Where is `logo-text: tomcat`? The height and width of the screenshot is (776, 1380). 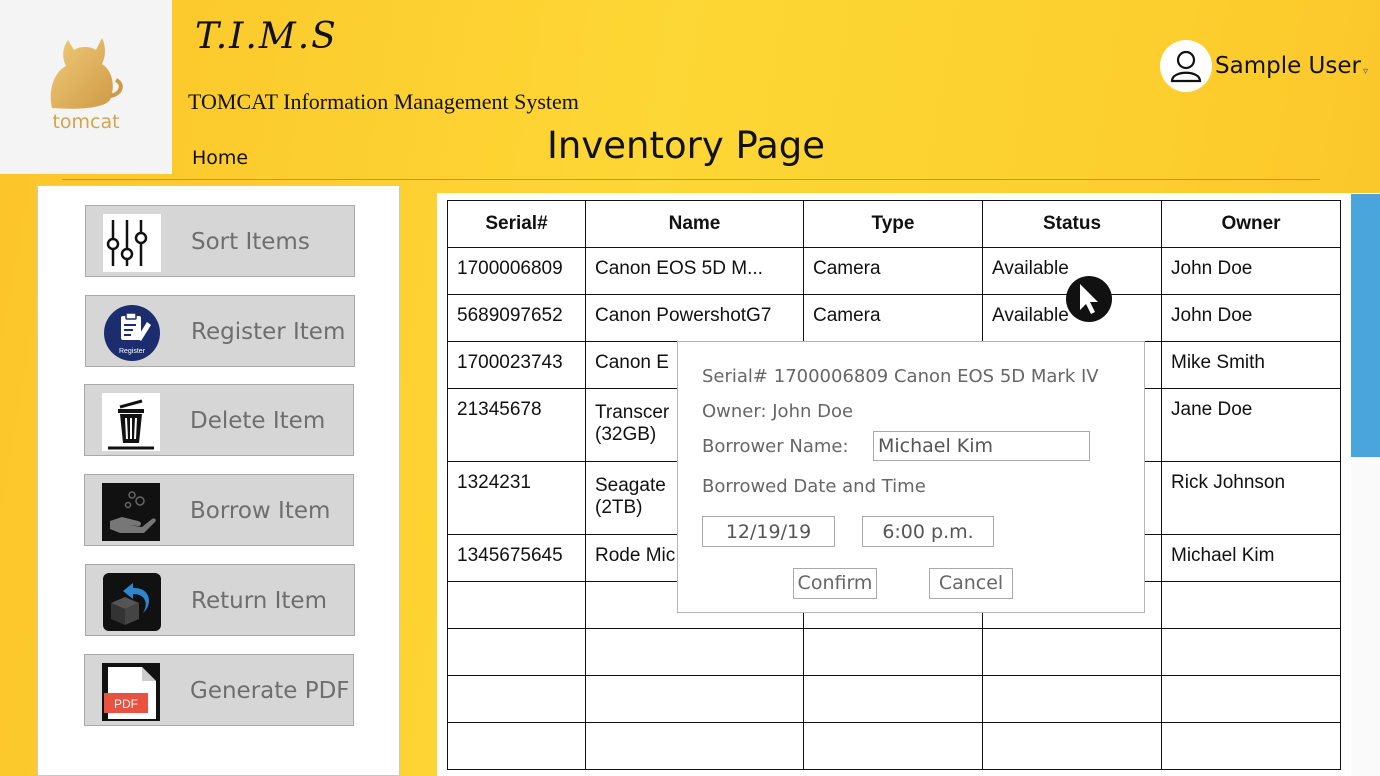
logo-text: tomcat is located at coordinates (86, 122).